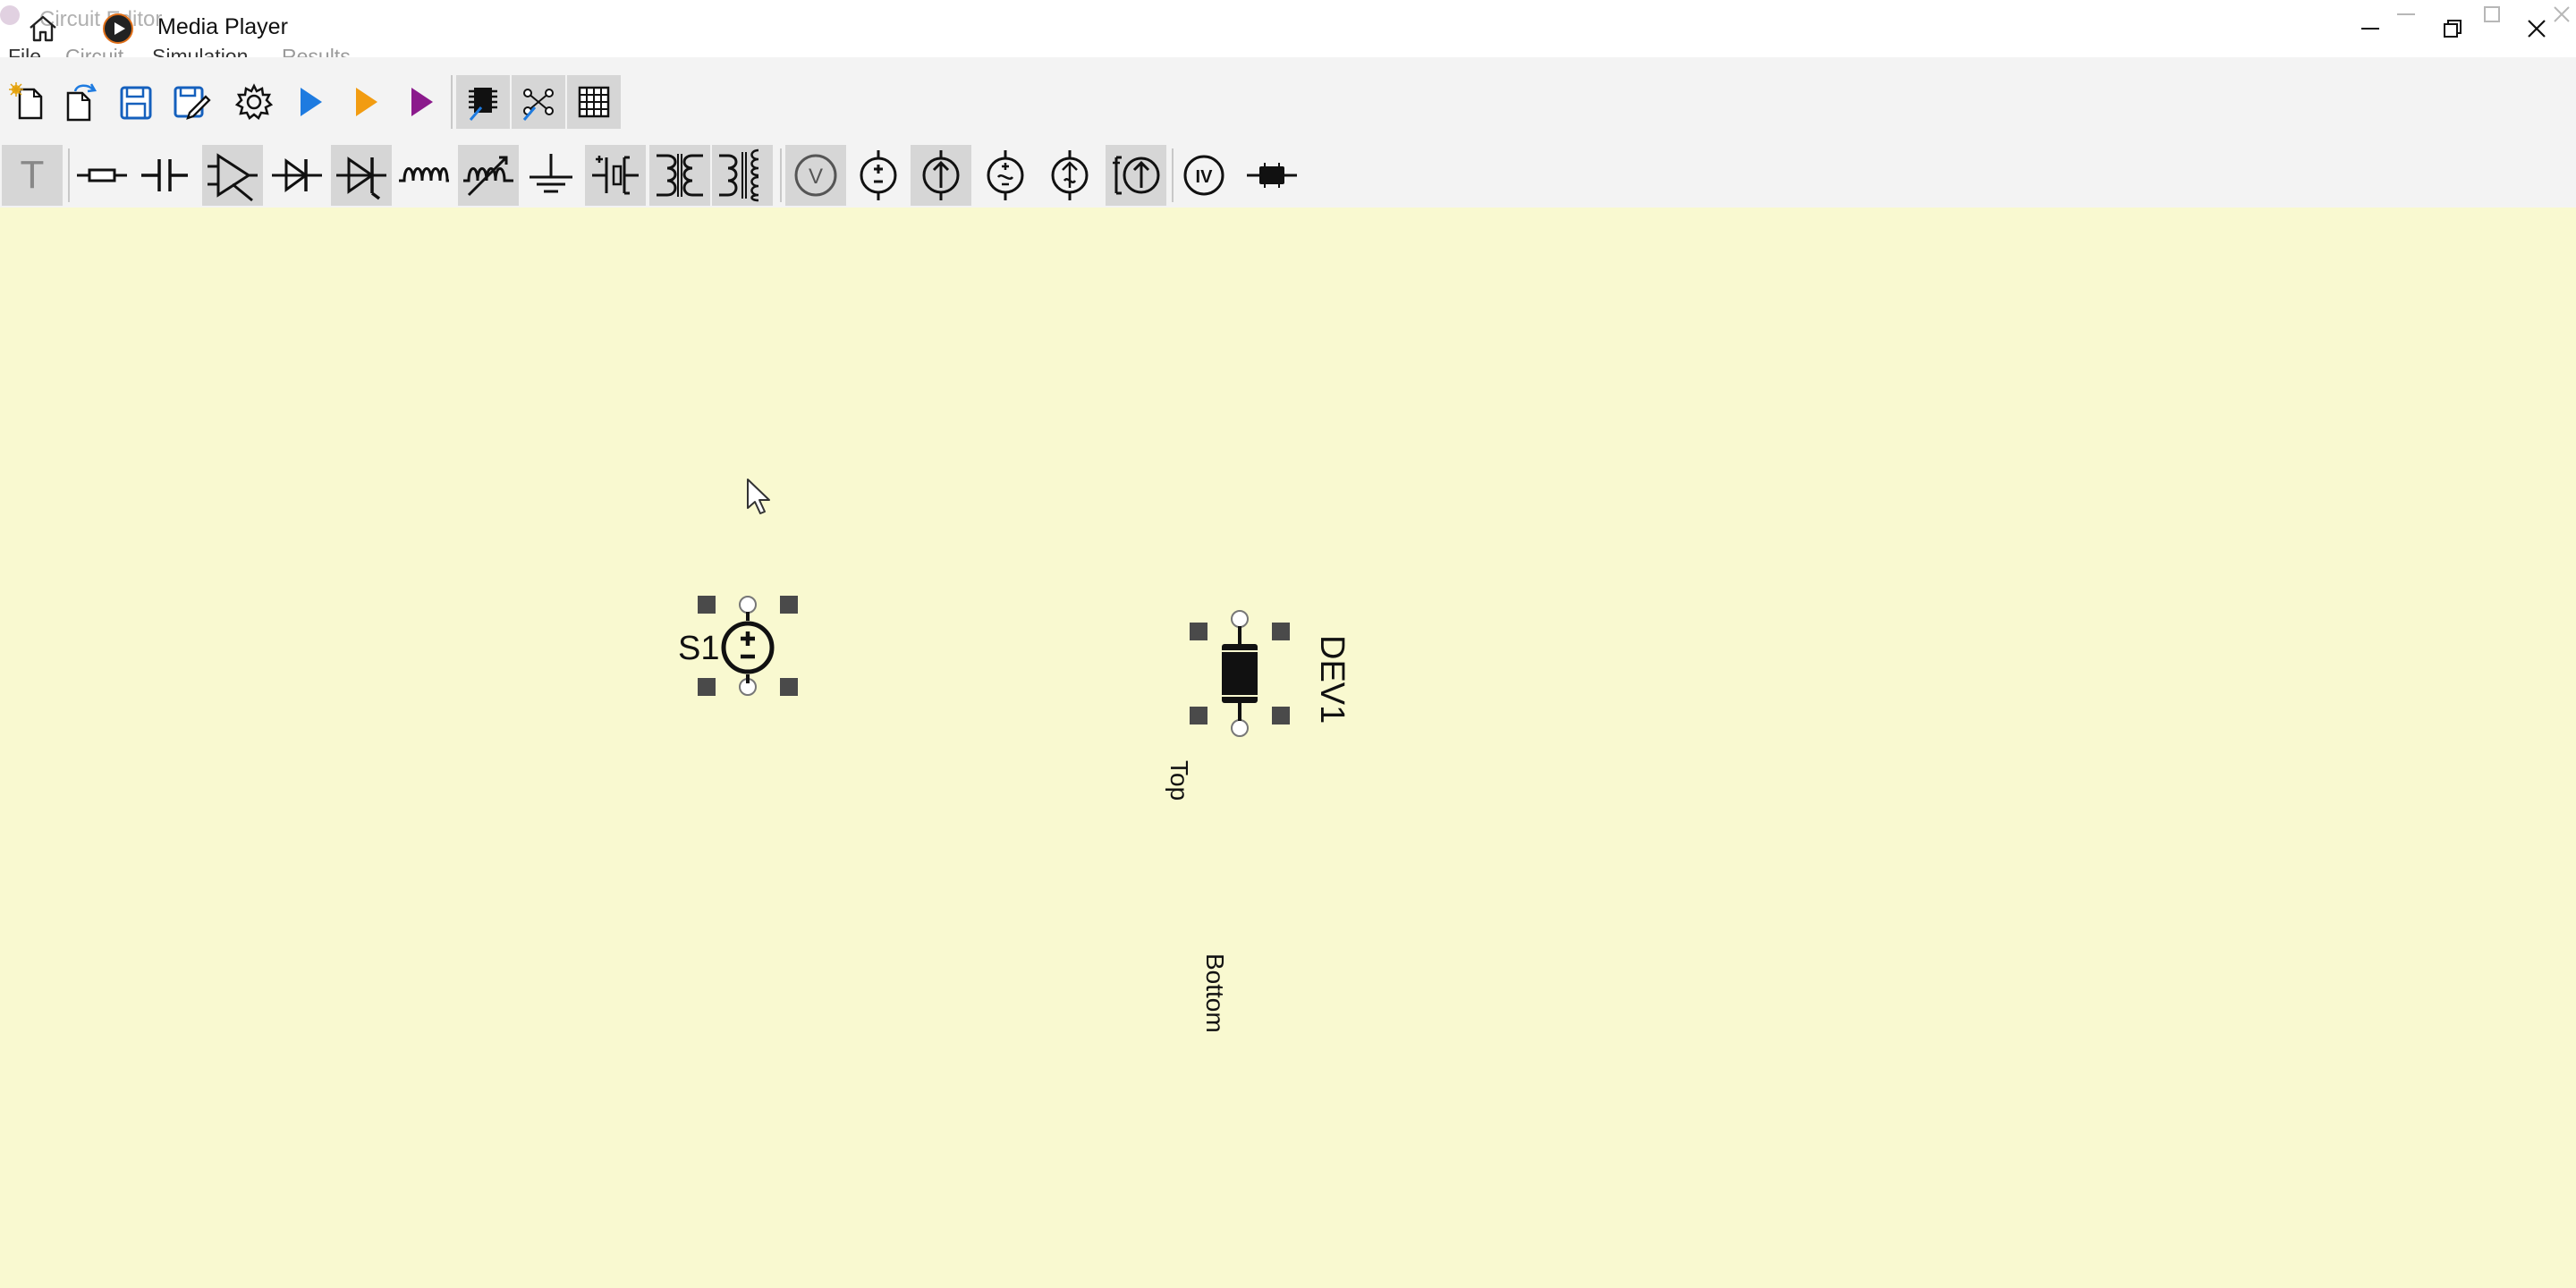 This screenshot has height=1288, width=2576. I want to click on background-app-logo-icon, so click(10, 15).